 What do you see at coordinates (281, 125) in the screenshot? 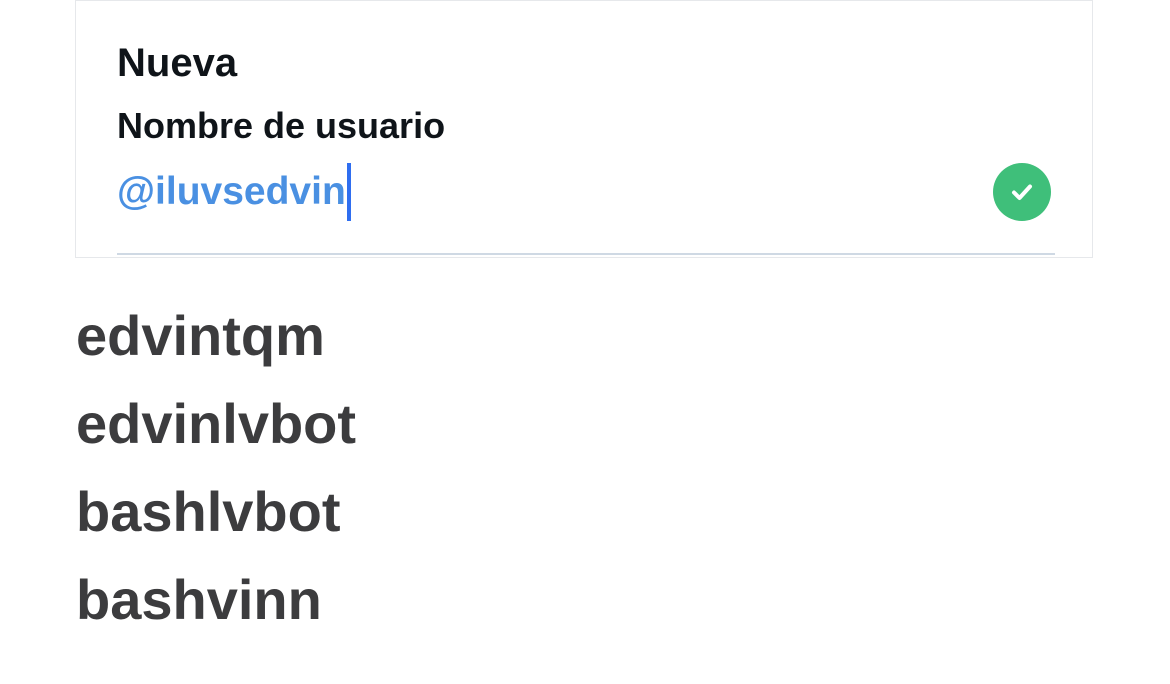
I see `username-field-label: Nombre de usuario` at bounding box center [281, 125].